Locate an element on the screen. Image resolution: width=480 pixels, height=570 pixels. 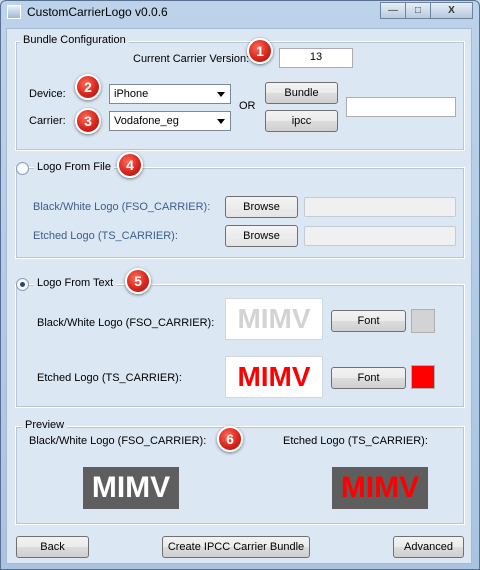
step-badge-6: 6 is located at coordinates (230, 439).